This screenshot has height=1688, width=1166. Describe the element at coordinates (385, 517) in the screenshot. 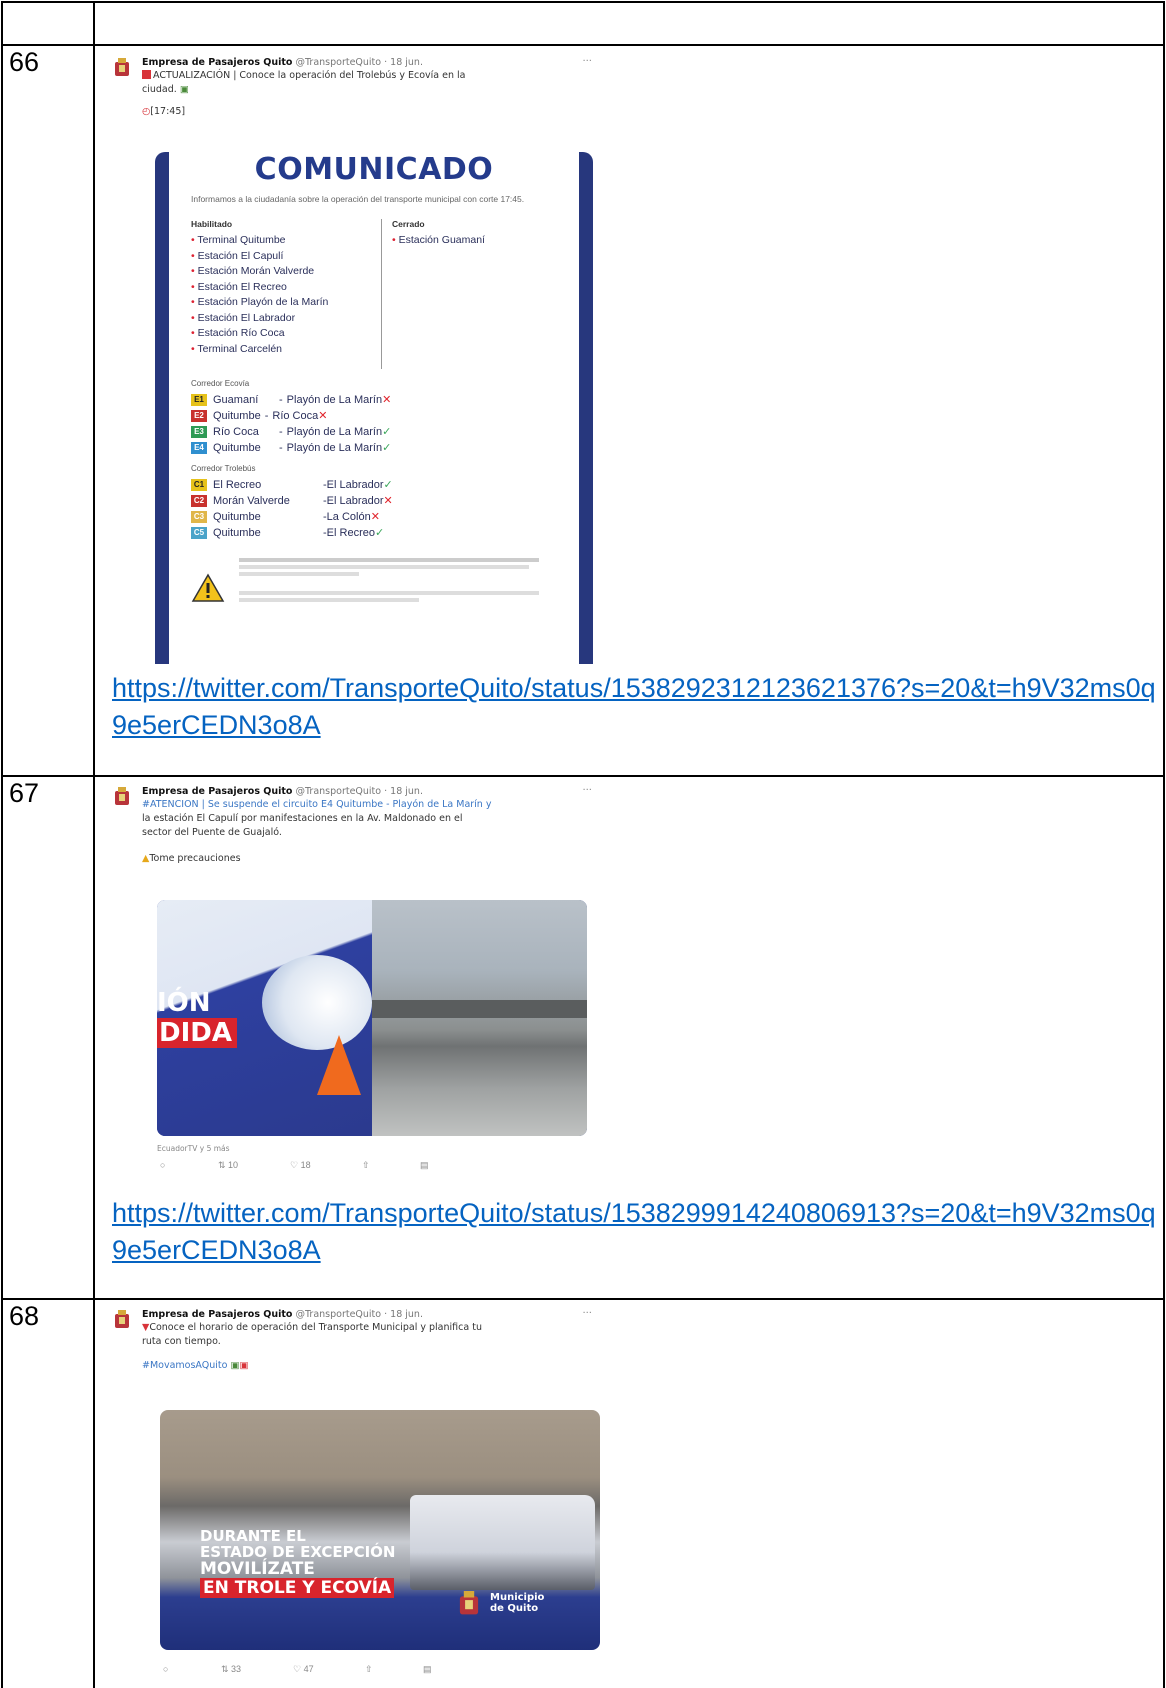

I see `route-row: C3 Quitumbe - La Colón ✕` at that location.